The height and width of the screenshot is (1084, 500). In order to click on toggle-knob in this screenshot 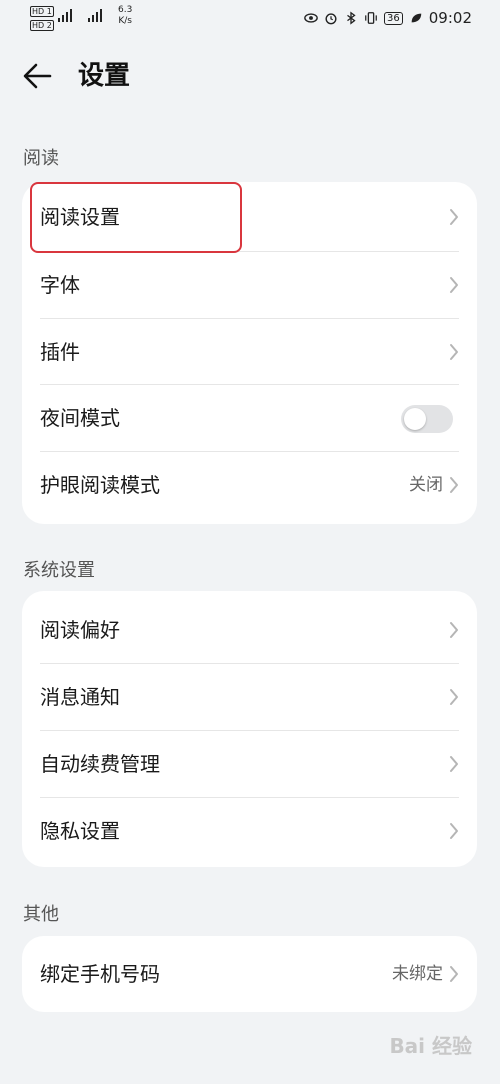, I will do `click(415, 419)`.